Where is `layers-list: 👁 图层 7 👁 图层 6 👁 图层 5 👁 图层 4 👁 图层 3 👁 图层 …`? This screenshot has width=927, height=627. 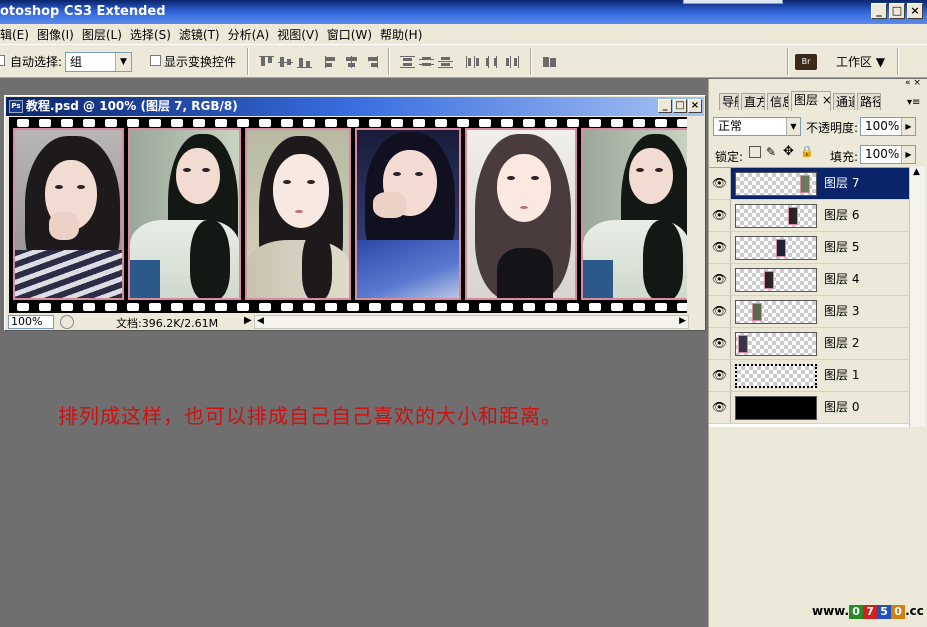
layers-list: 👁 图层 7 👁 图层 6 👁 图层 5 👁 图层 4 👁 图层 3 👁 图层 … is located at coordinates (809, 297).